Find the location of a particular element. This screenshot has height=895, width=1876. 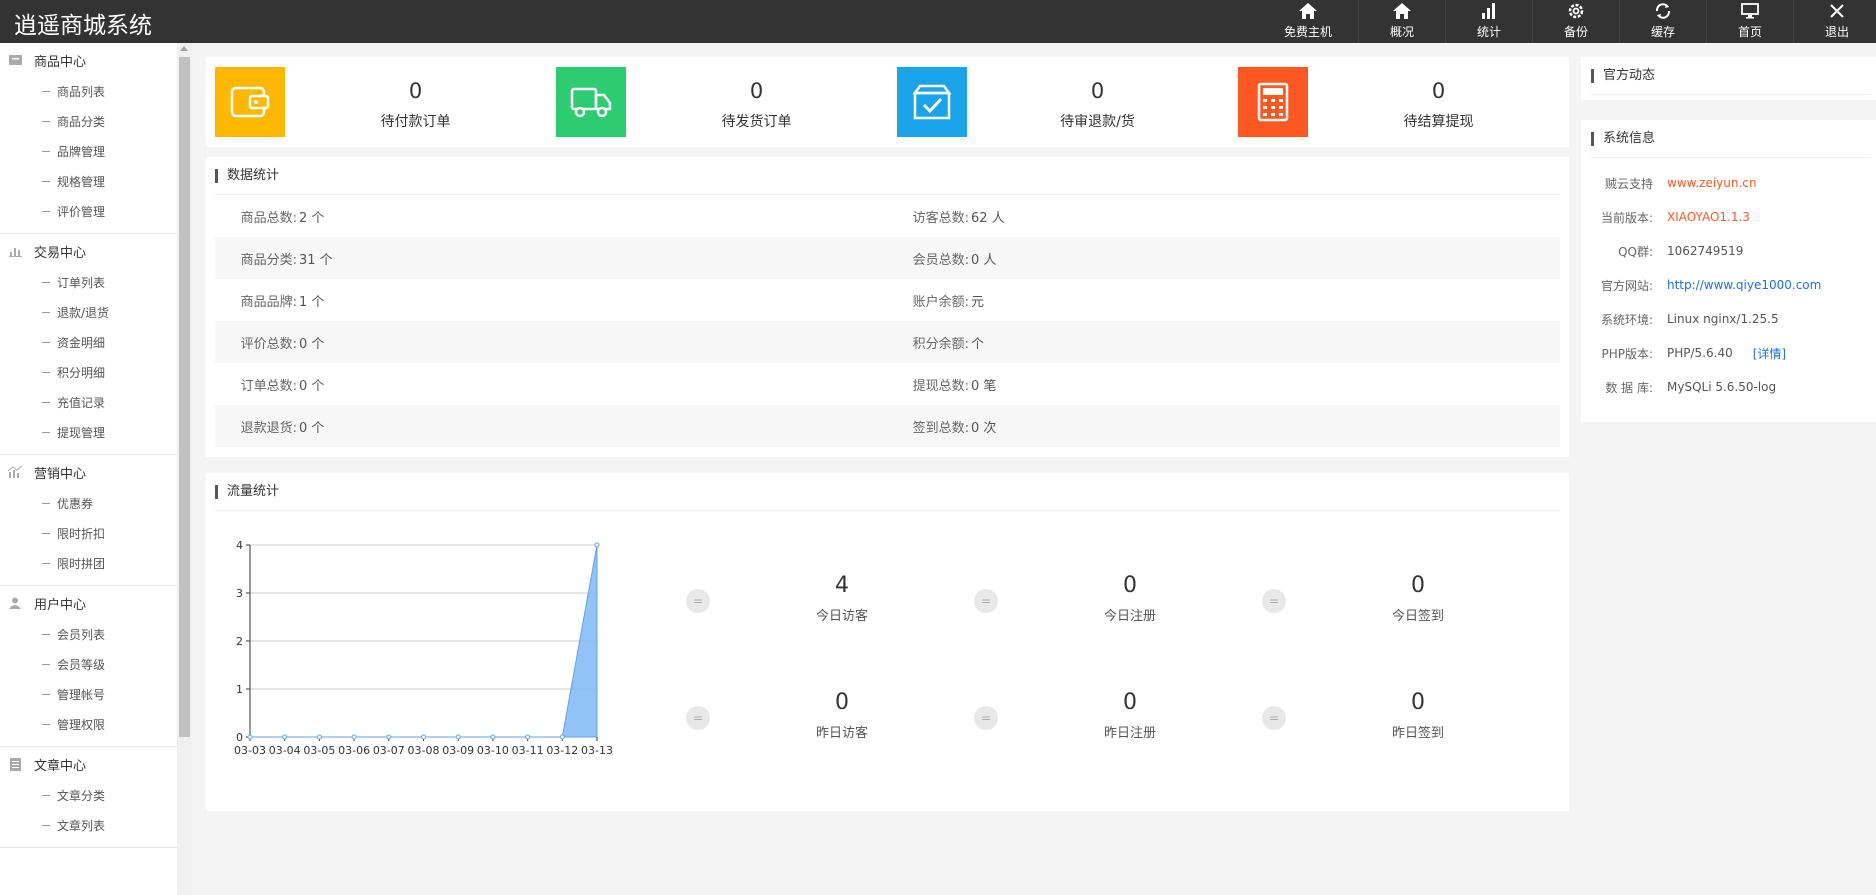

sidebar-item-funds: 资金明细 is located at coordinates (88, 343).